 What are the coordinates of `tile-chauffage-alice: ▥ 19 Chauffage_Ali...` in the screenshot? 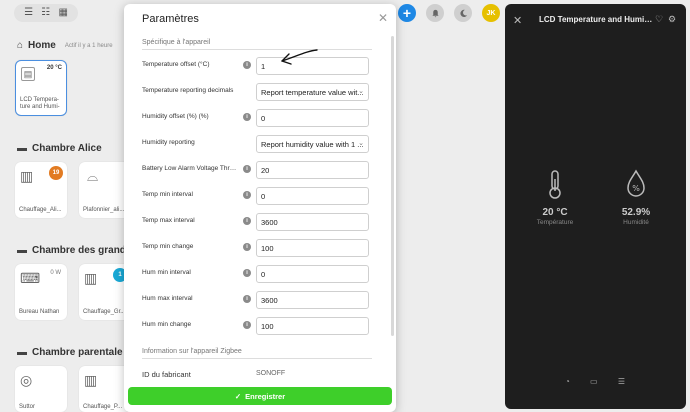 It's located at (41, 190).